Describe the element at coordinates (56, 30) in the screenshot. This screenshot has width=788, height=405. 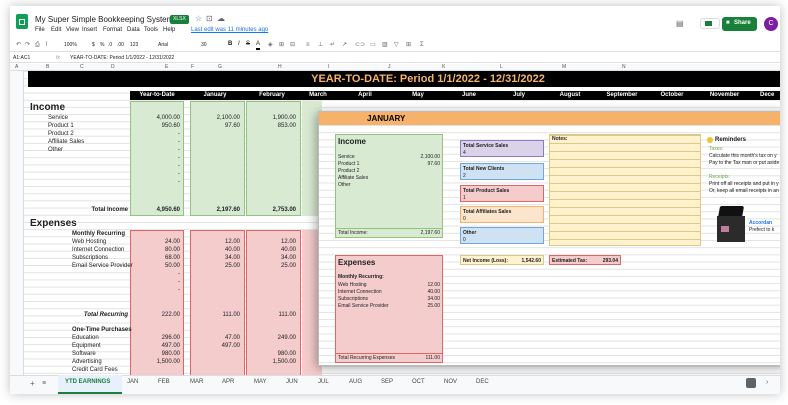
I see `menu-edit: Edit` at that location.